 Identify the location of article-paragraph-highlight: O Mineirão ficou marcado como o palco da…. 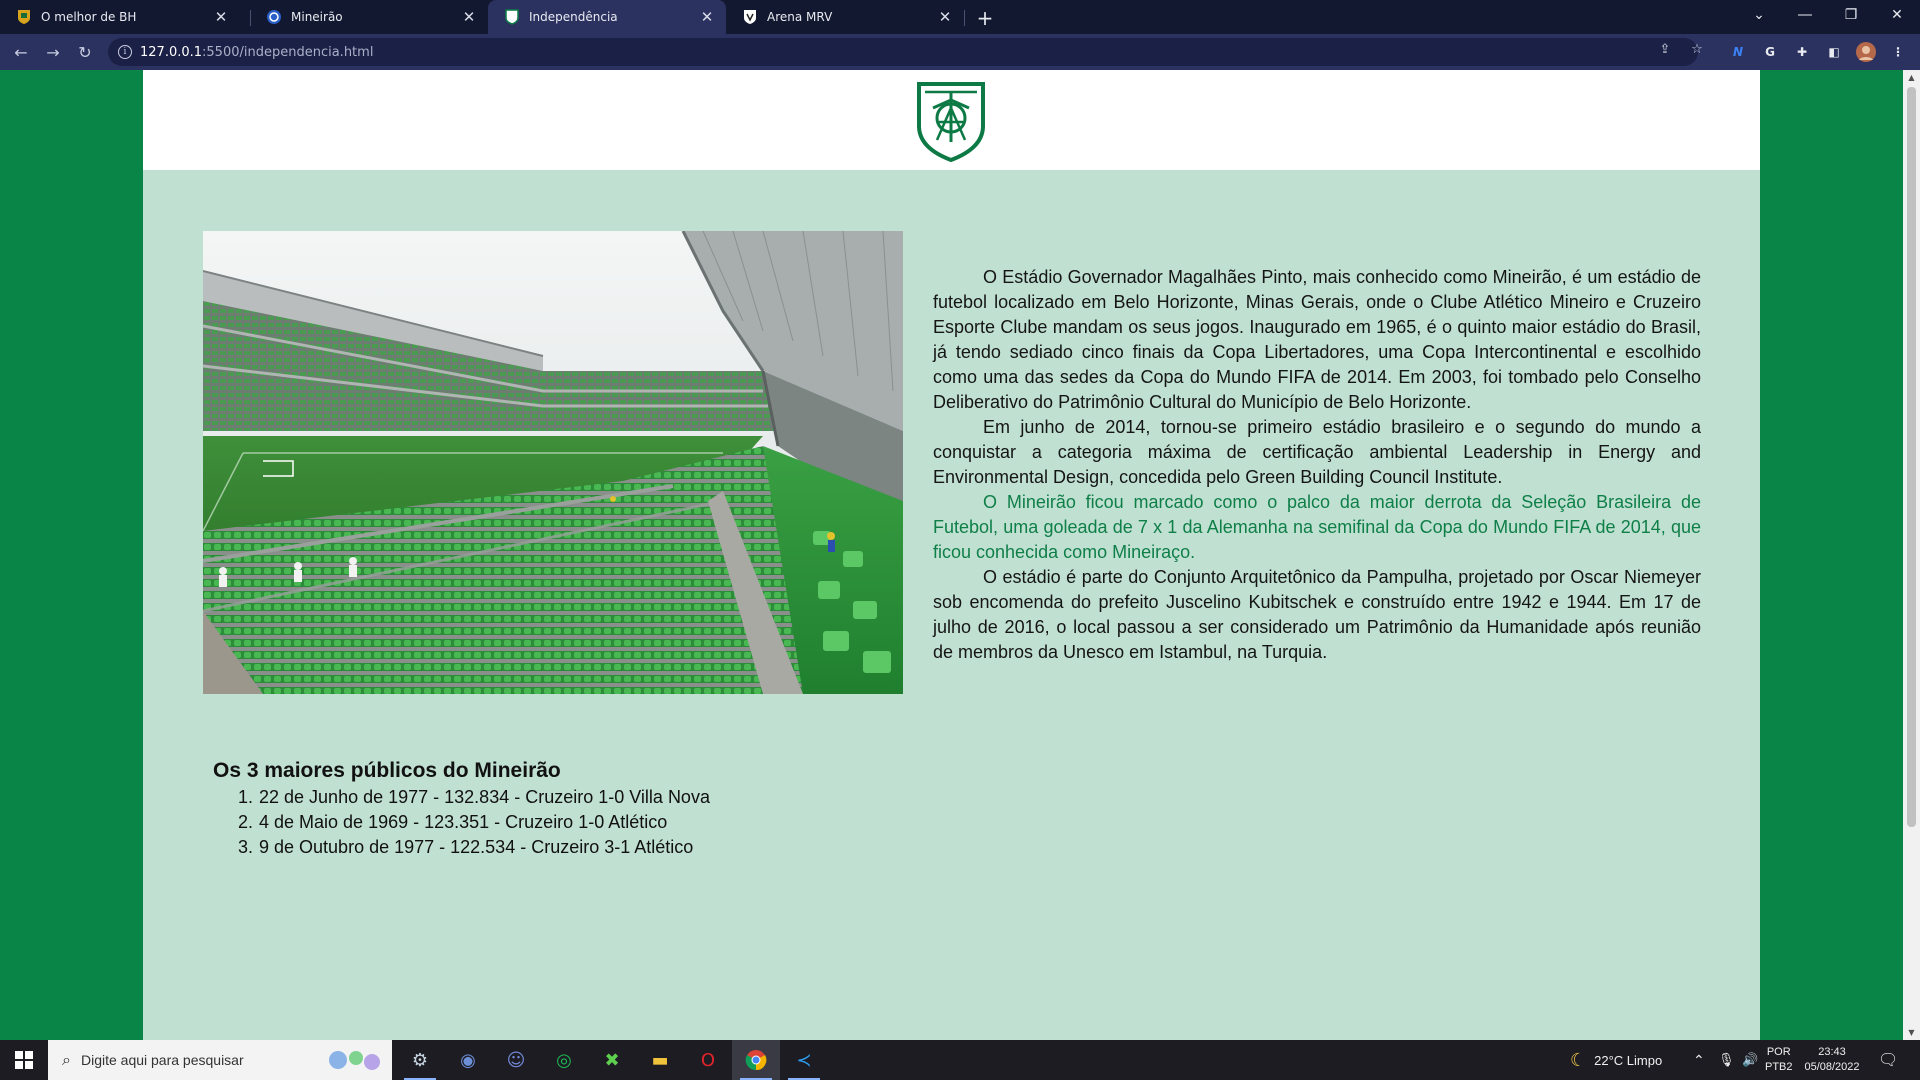
(1317, 527).